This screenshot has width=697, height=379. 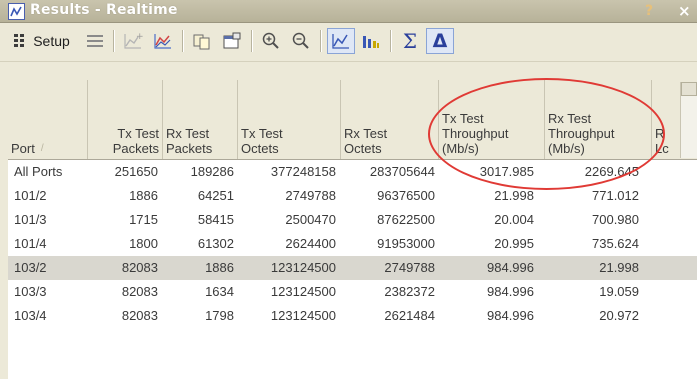 I want to click on copy-button, so click(x=202, y=41).